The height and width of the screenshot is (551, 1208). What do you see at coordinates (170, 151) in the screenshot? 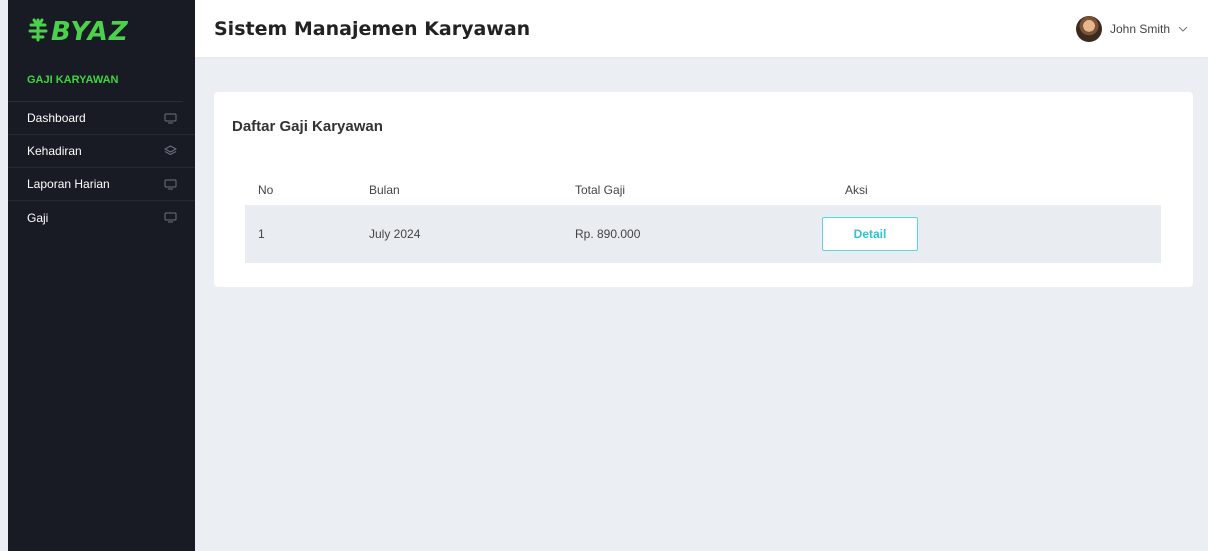
I see `layers-icon` at bounding box center [170, 151].